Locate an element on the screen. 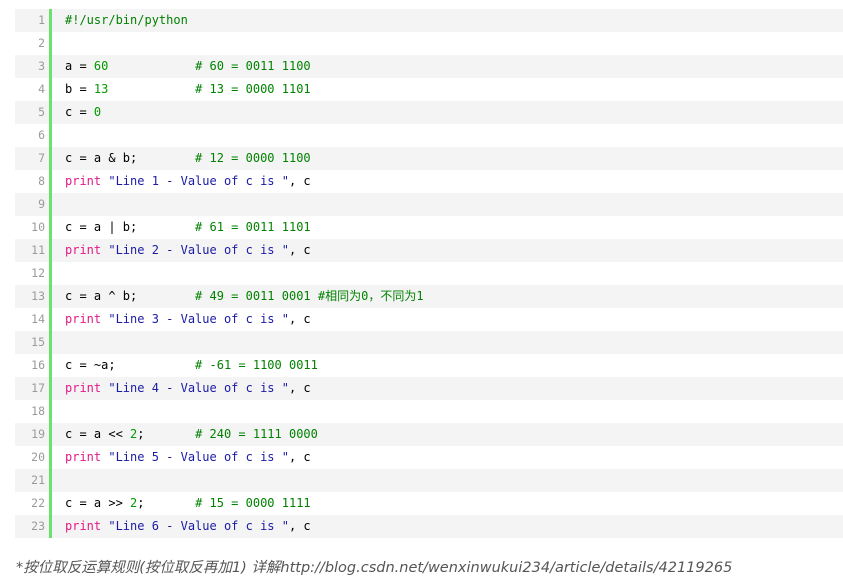  line-number: 7 is located at coordinates (41, 158).